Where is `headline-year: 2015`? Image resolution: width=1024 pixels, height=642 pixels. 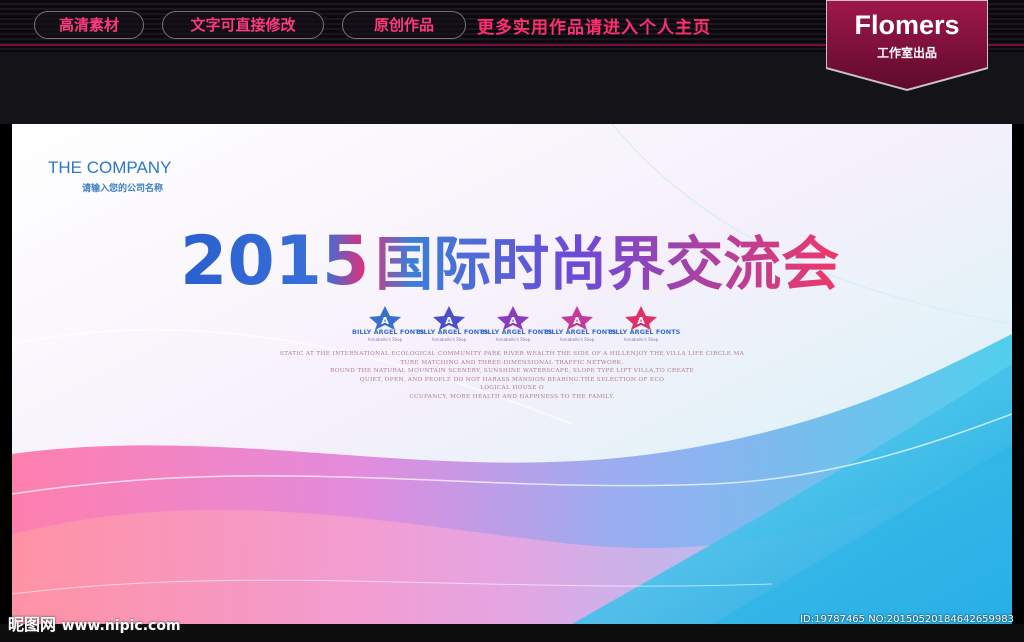 headline-year: 2015 is located at coordinates (274, 261).